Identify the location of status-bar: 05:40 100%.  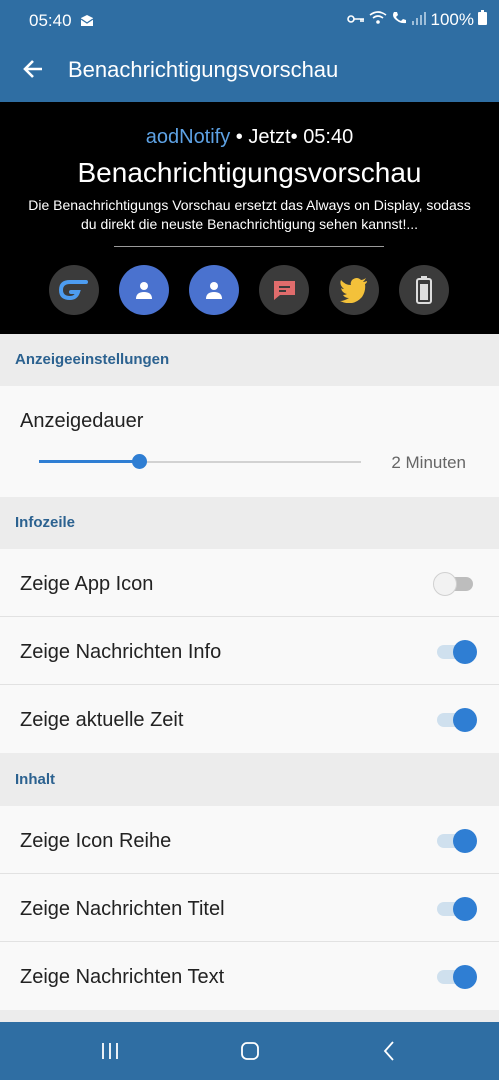
(249, 19).